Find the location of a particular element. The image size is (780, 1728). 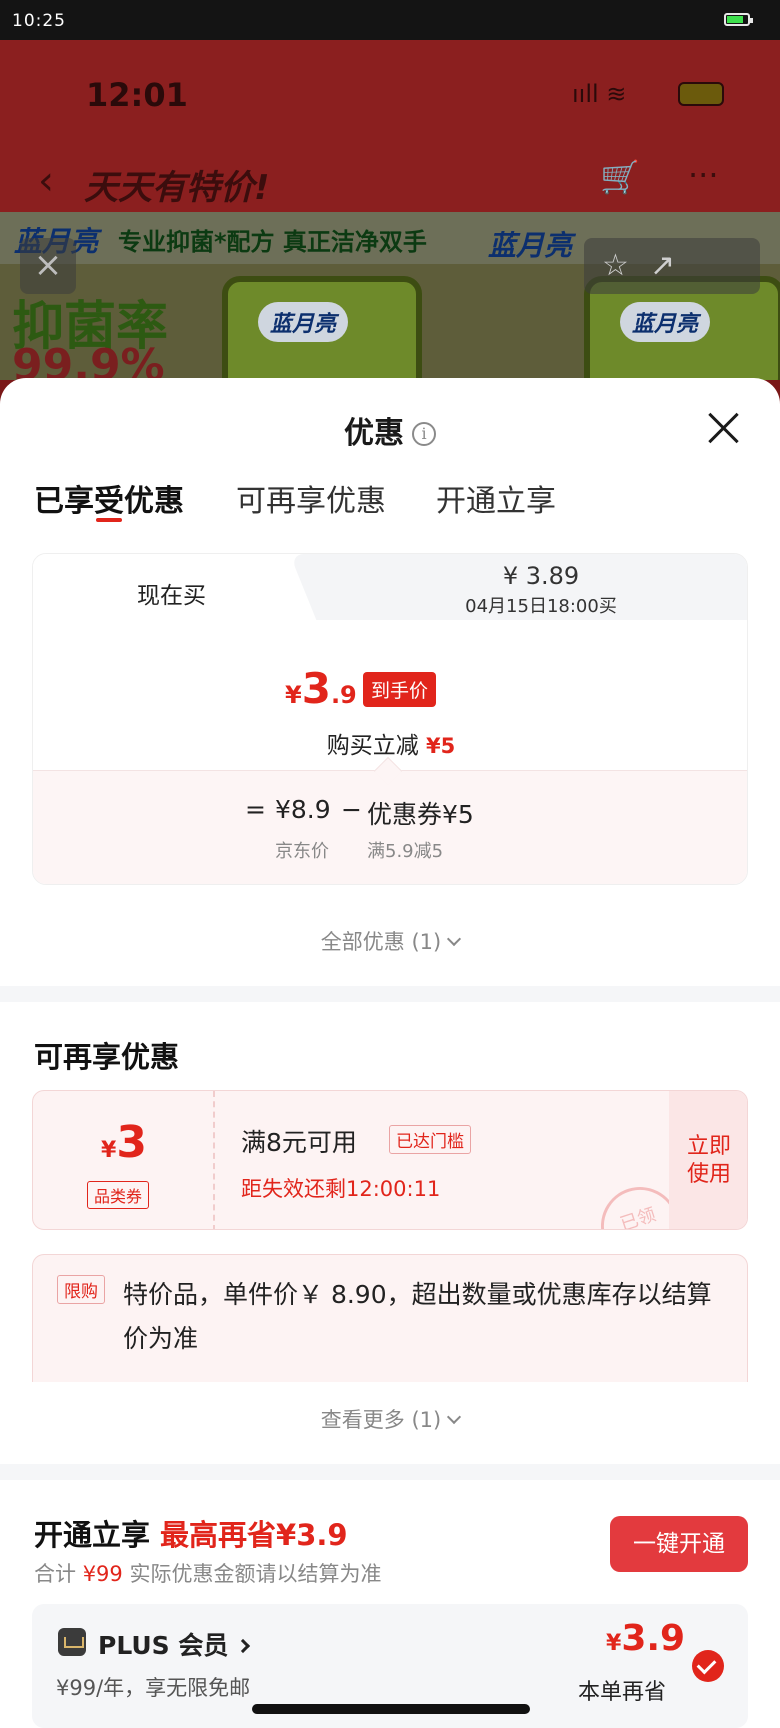

product-pack-image: 蓝月亮 is located at coordinates (322, 328).